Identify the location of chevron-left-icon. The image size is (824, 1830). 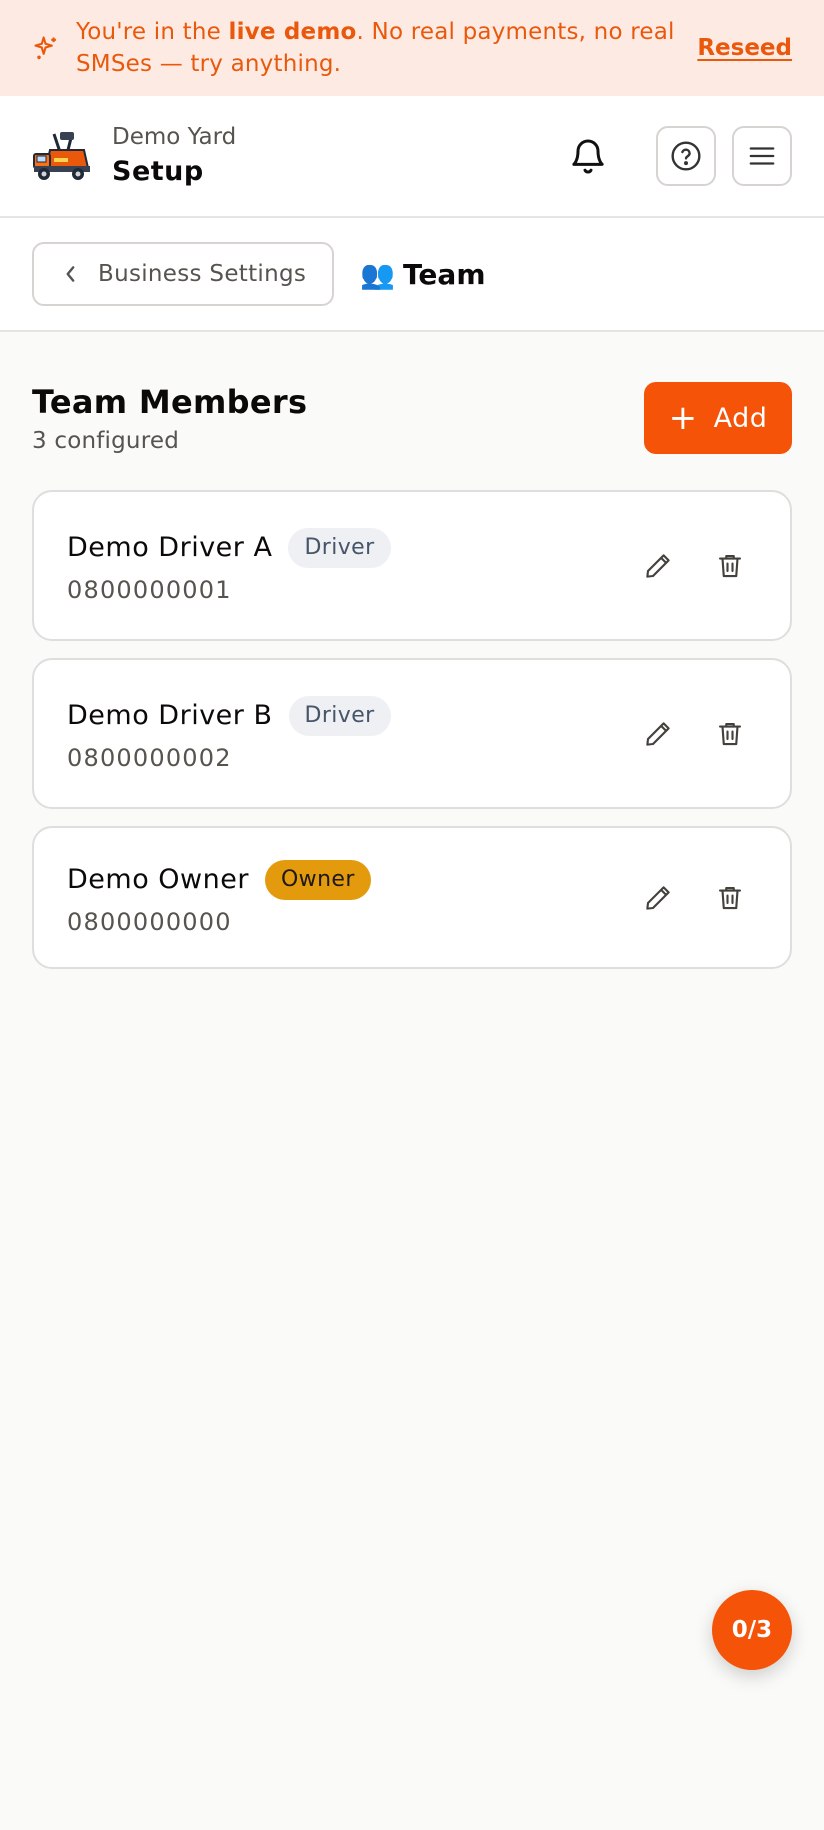
(70, 274).